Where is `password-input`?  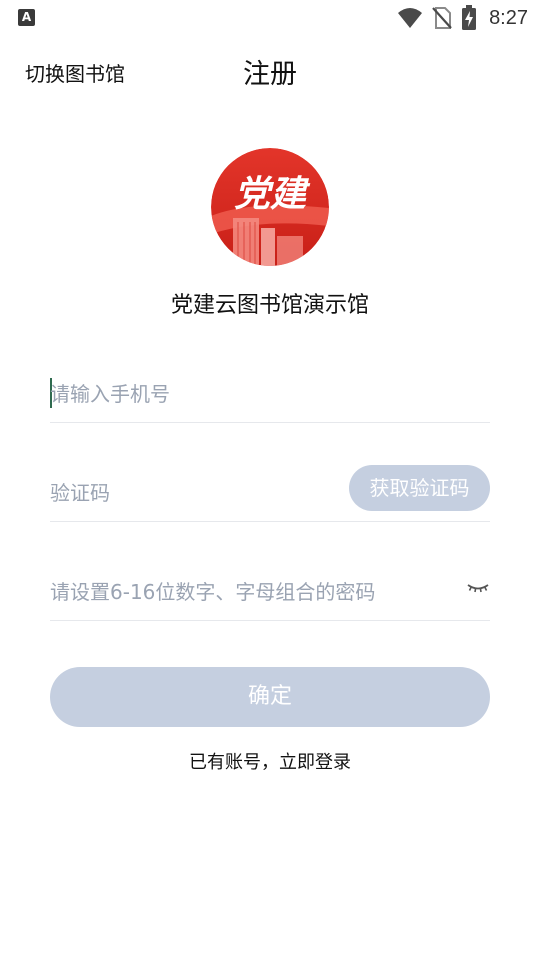
password-input is located at coordinates (250, 592).